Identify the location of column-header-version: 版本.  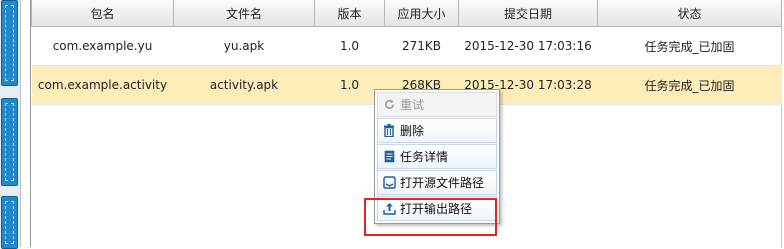
(349, 13).